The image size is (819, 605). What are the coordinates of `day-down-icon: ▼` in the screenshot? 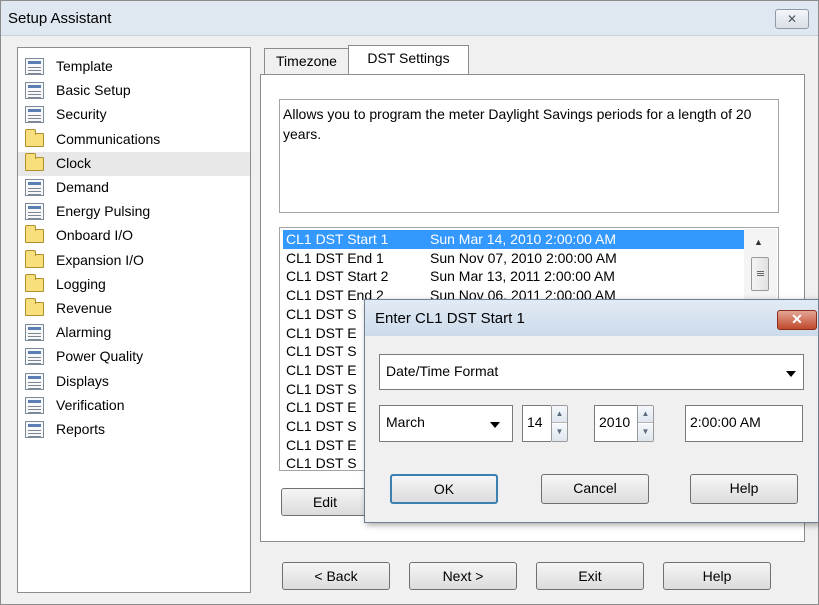 It's located at (559, 432).